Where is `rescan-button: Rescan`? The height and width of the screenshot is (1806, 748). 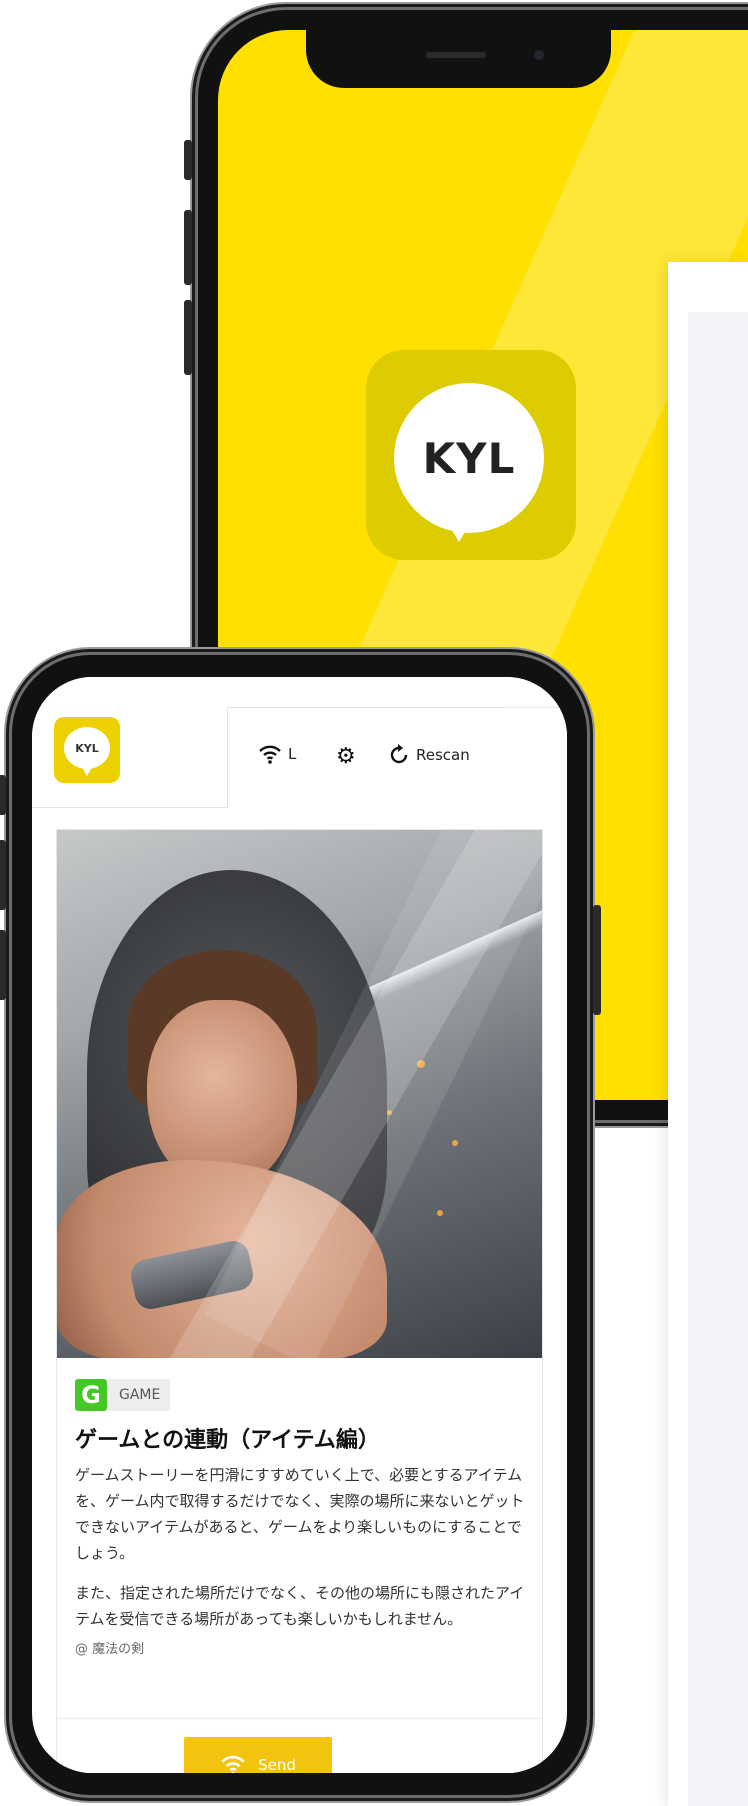
rescan-button: Rescan is located at coordinates (429, 755).